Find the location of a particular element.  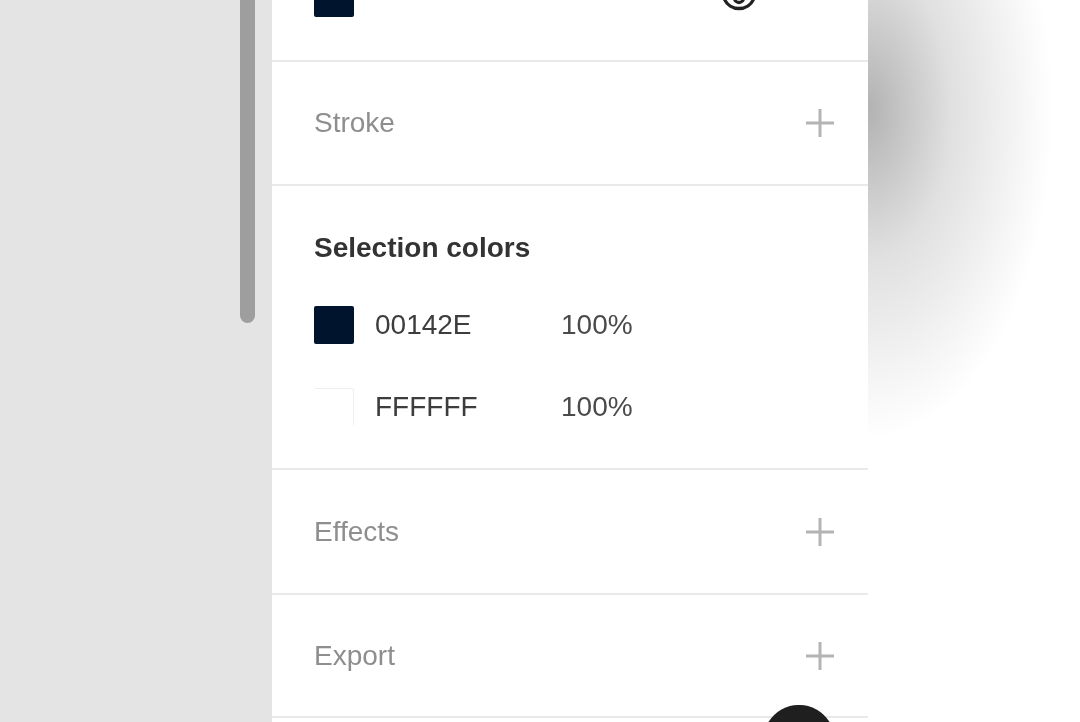

scrollbar-thumb is located at coordinates (247, 161).